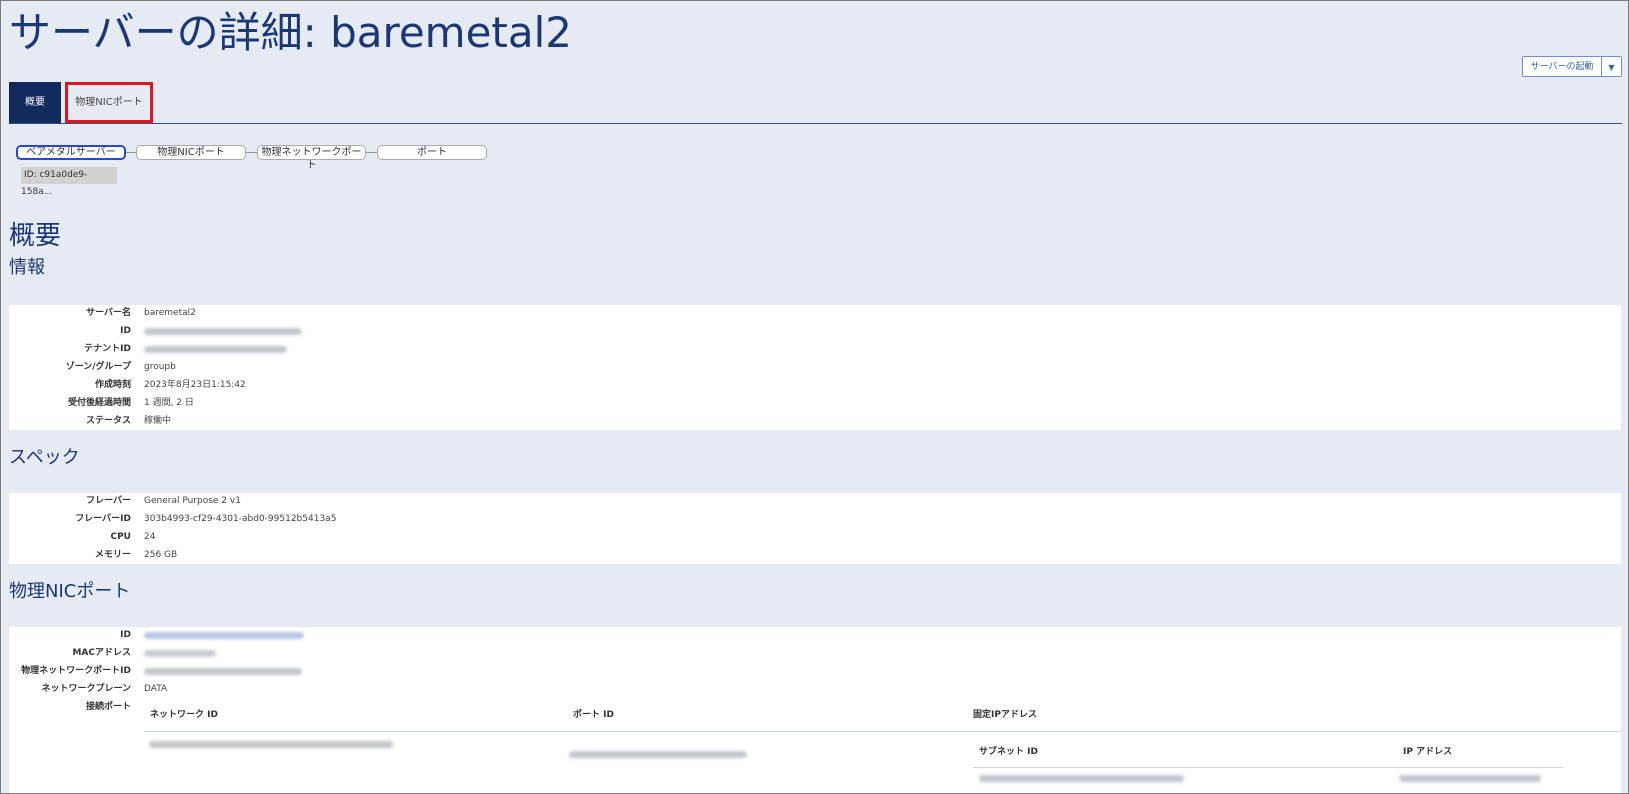 The image size is (1629, 794). Describe the element at coordinates (112, 555) in the screenshot. I see `field-label: メモリー` at that location.